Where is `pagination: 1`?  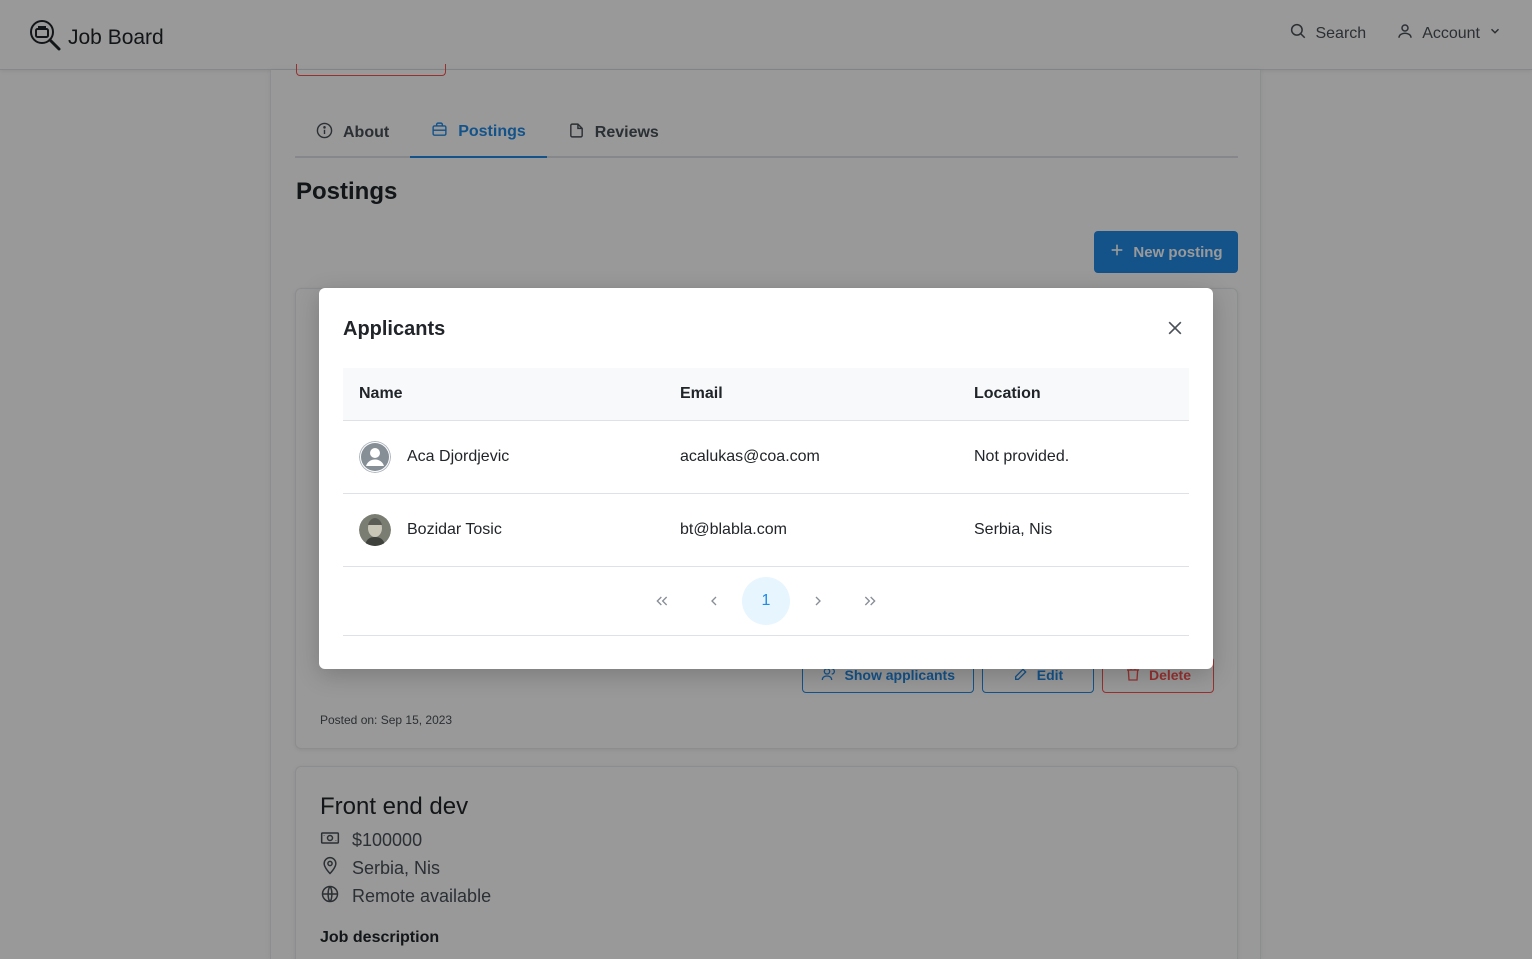 pagination: 1 is located at coordinates (766, 601).